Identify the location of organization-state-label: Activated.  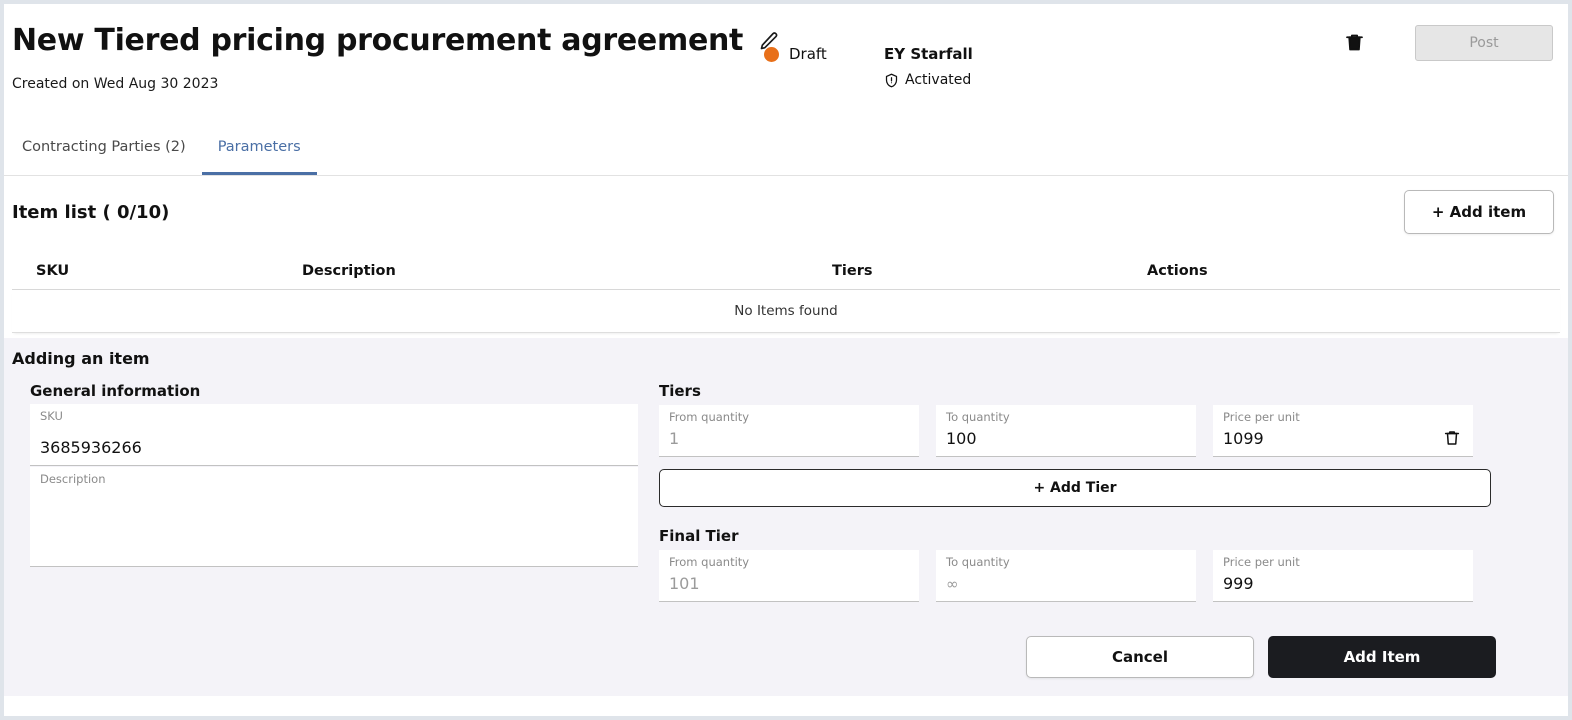
(938, 80).